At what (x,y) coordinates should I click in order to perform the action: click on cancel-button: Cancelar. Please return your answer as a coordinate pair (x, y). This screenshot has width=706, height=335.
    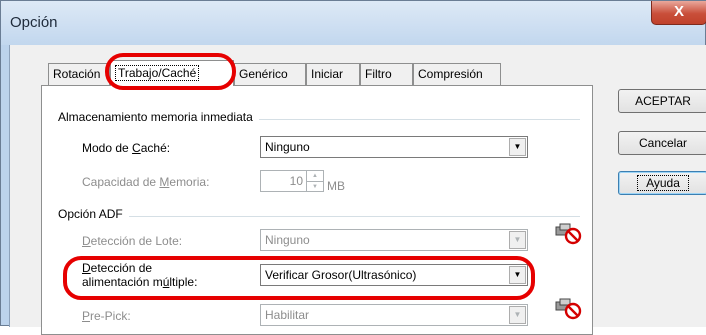
    Looking at the image, I should click on (662, 143).